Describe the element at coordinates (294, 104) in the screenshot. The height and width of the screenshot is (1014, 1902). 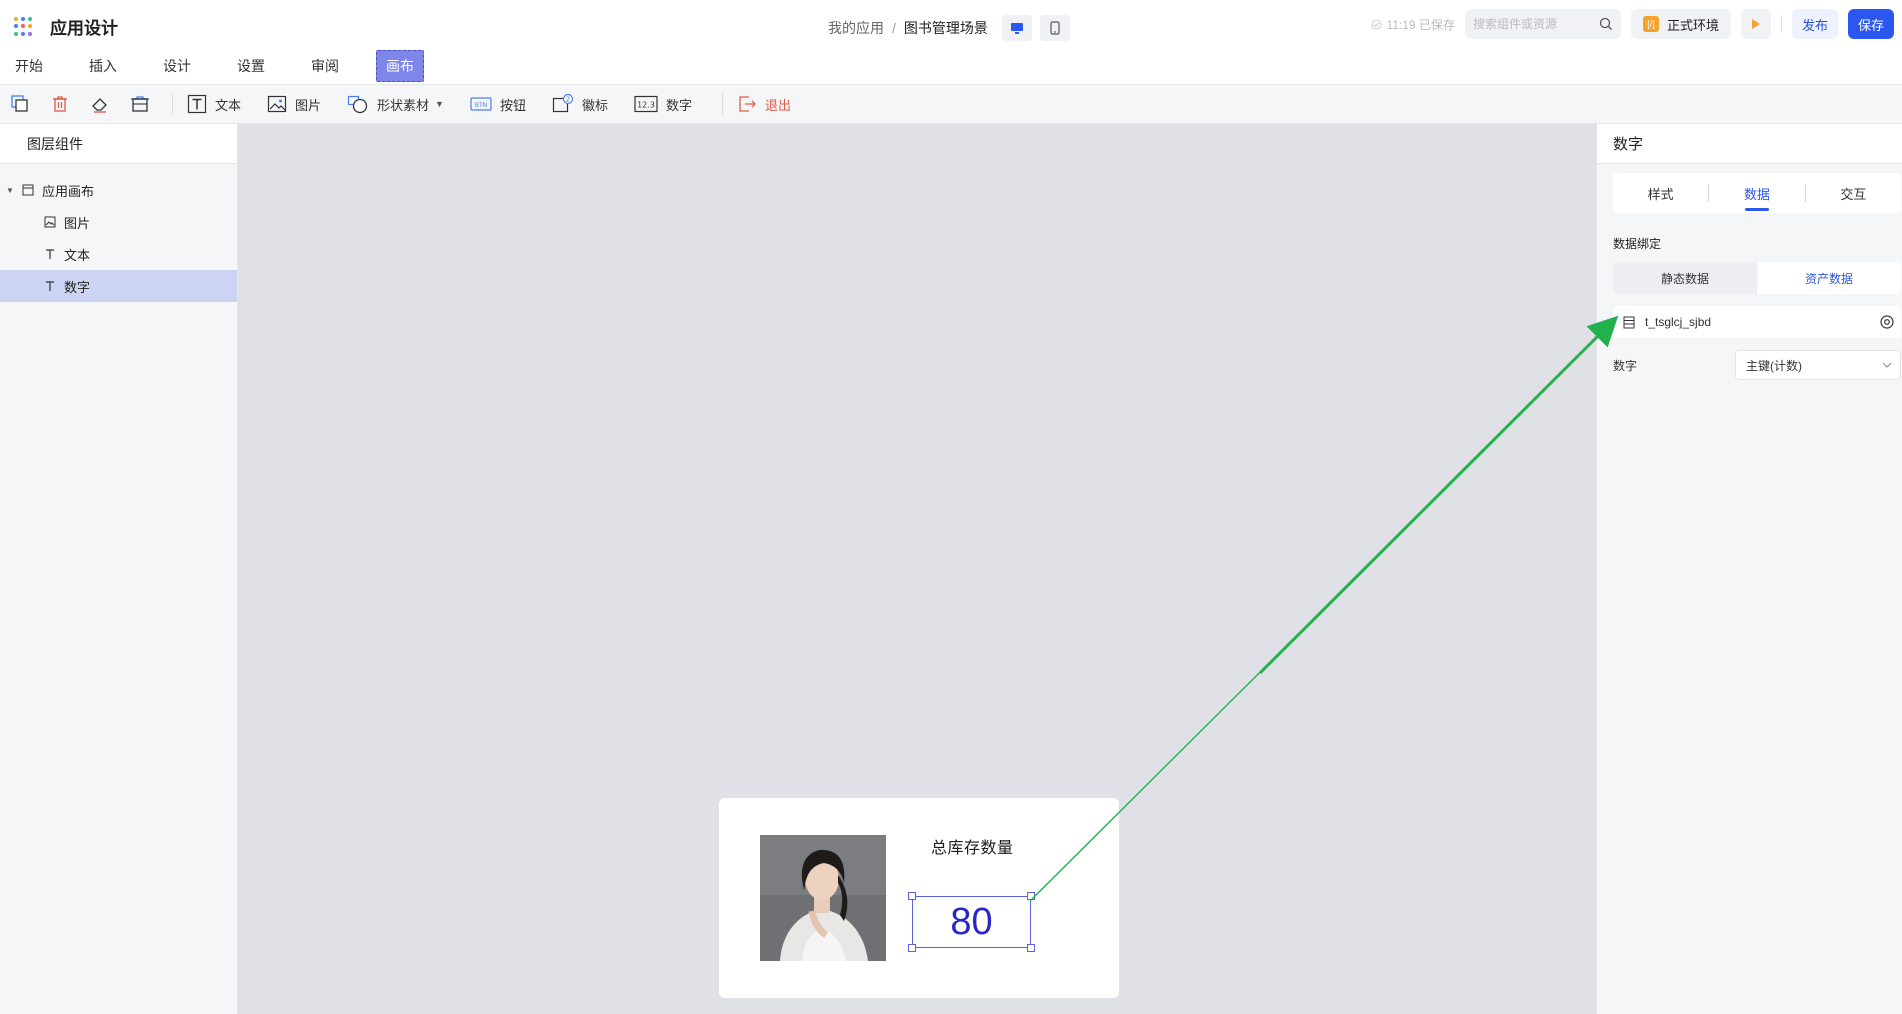
I see `insert-image-button: 图片` at that location.